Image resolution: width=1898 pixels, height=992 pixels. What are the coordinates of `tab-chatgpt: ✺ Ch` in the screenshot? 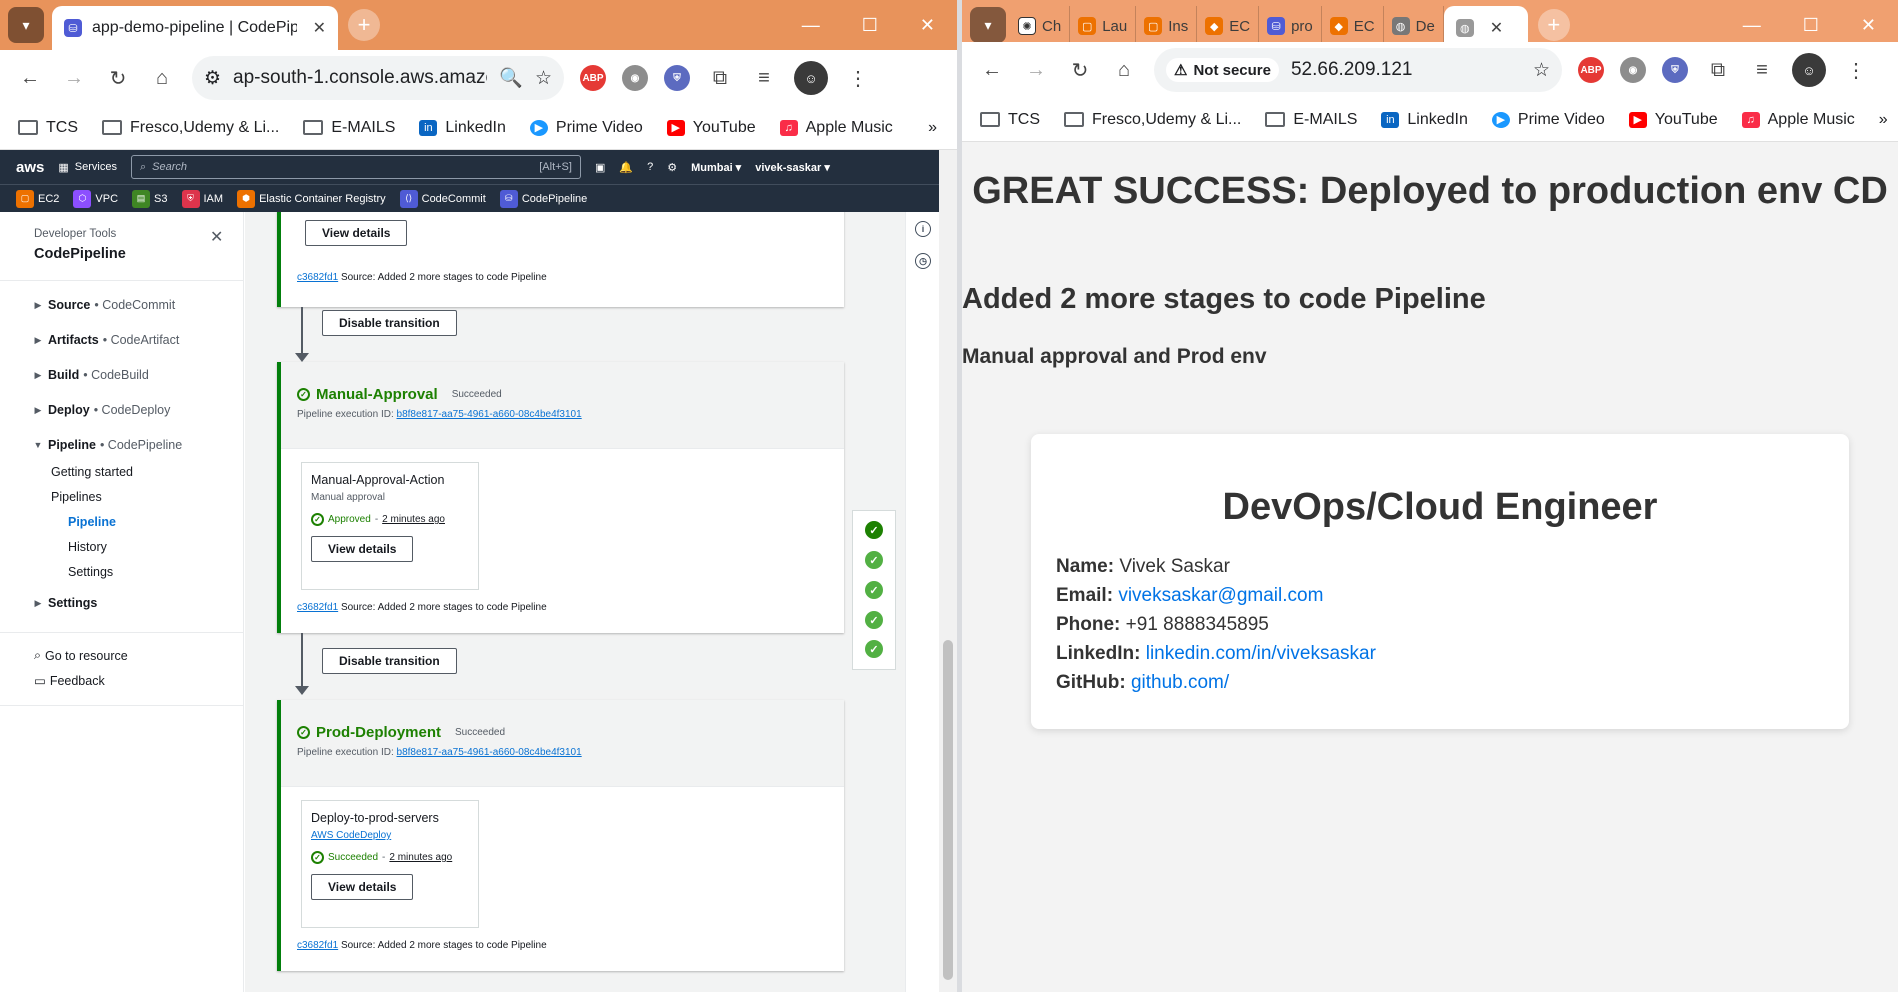 It's located at (1040, 26).